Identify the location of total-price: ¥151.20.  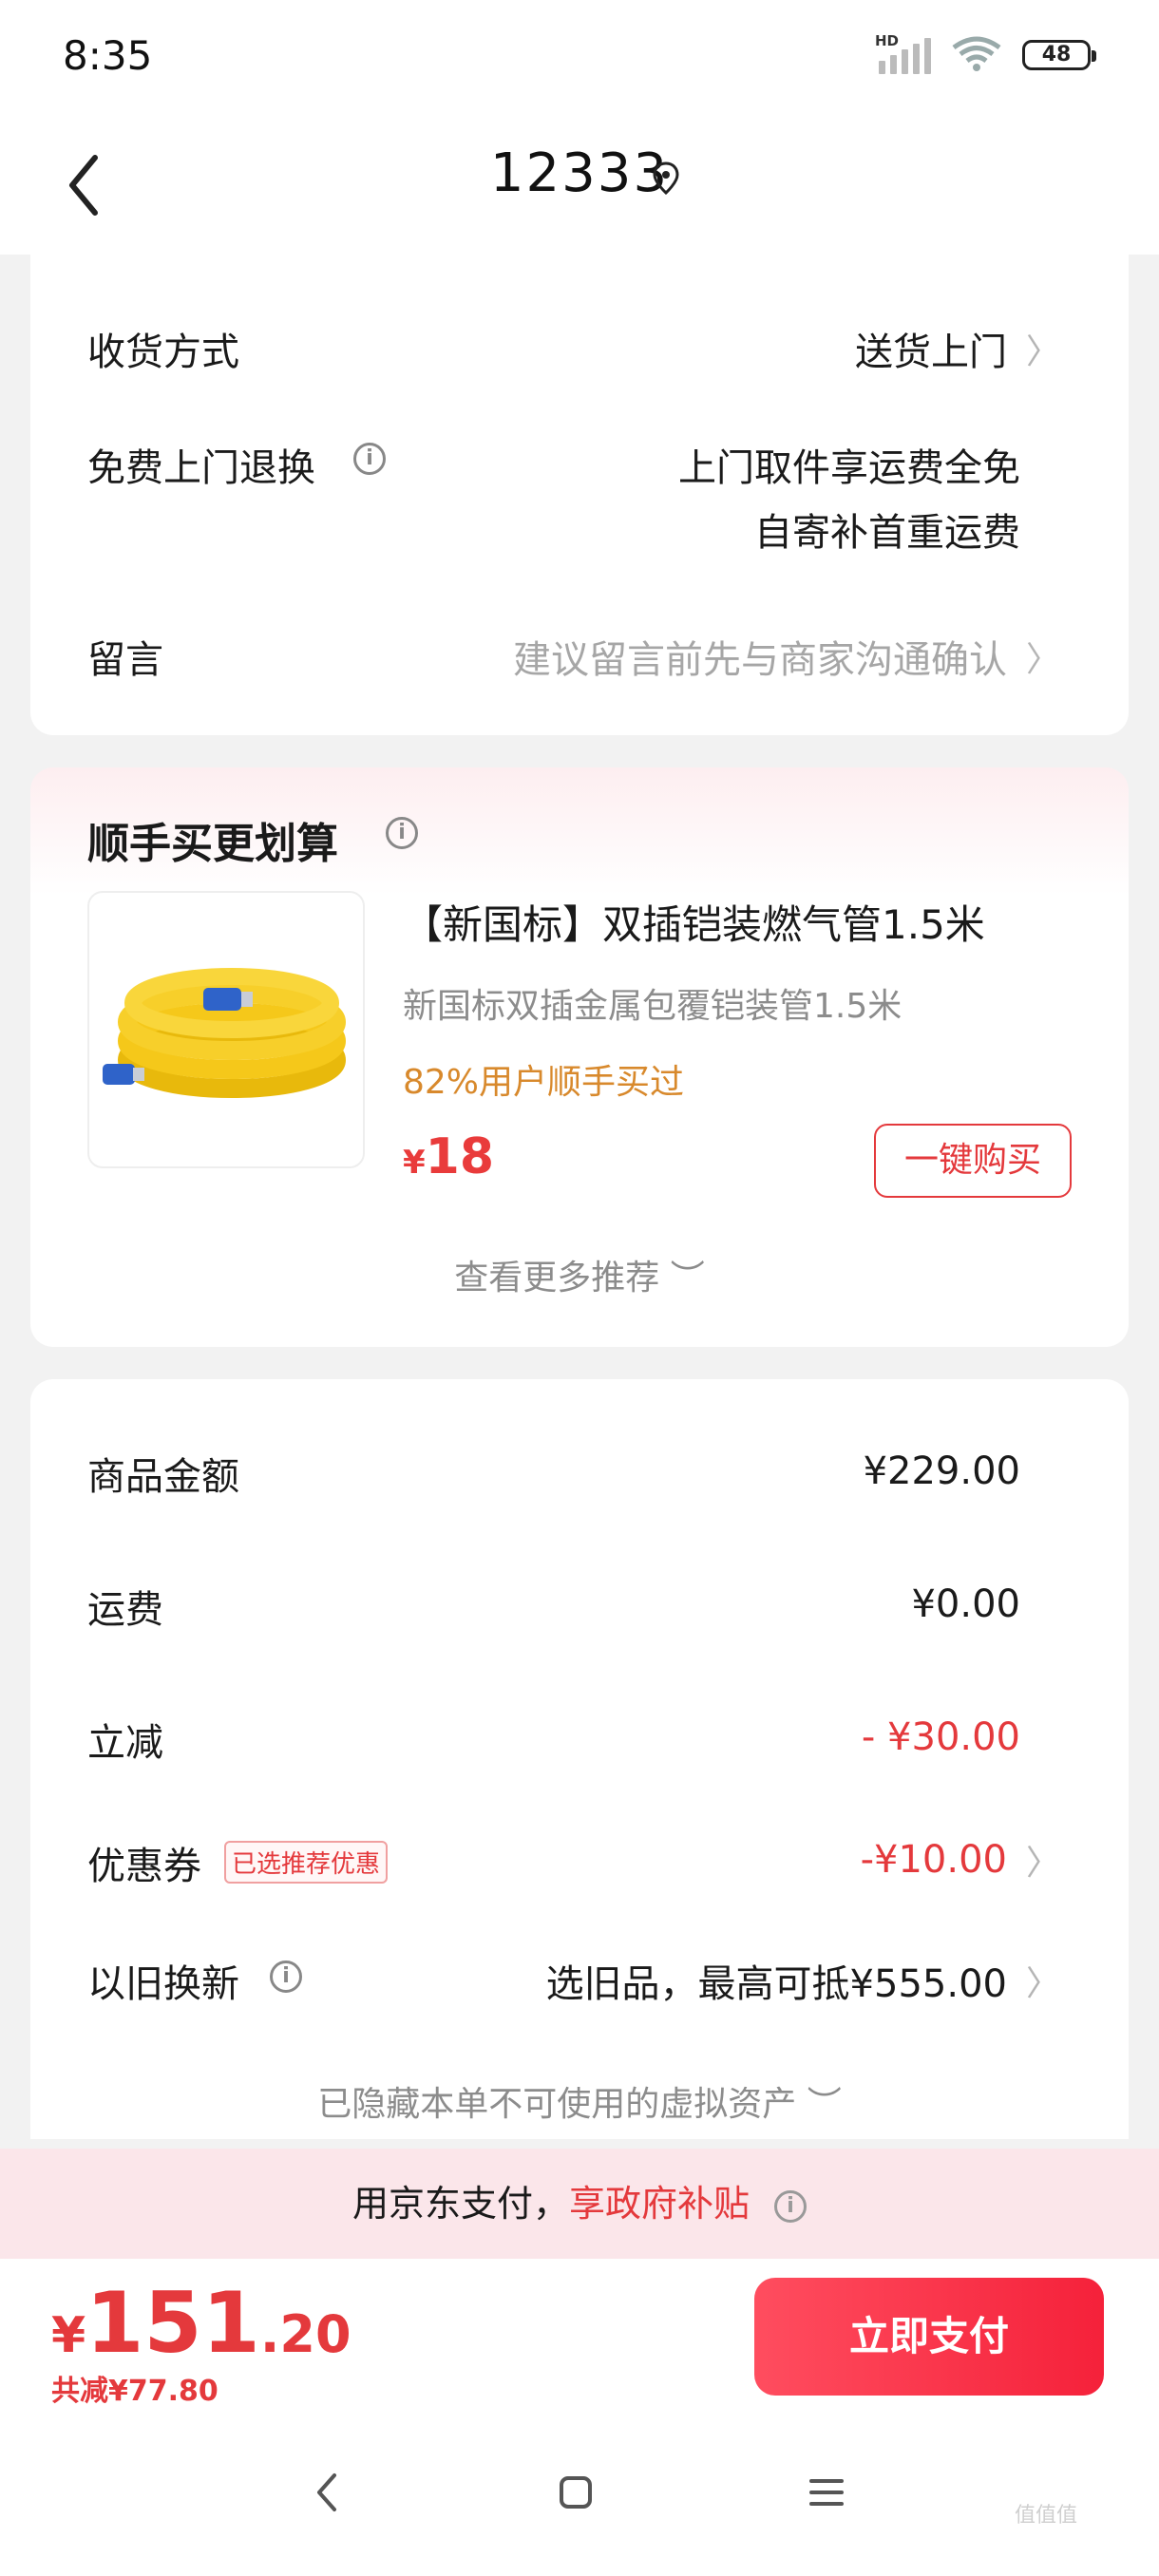
(201, 2323).